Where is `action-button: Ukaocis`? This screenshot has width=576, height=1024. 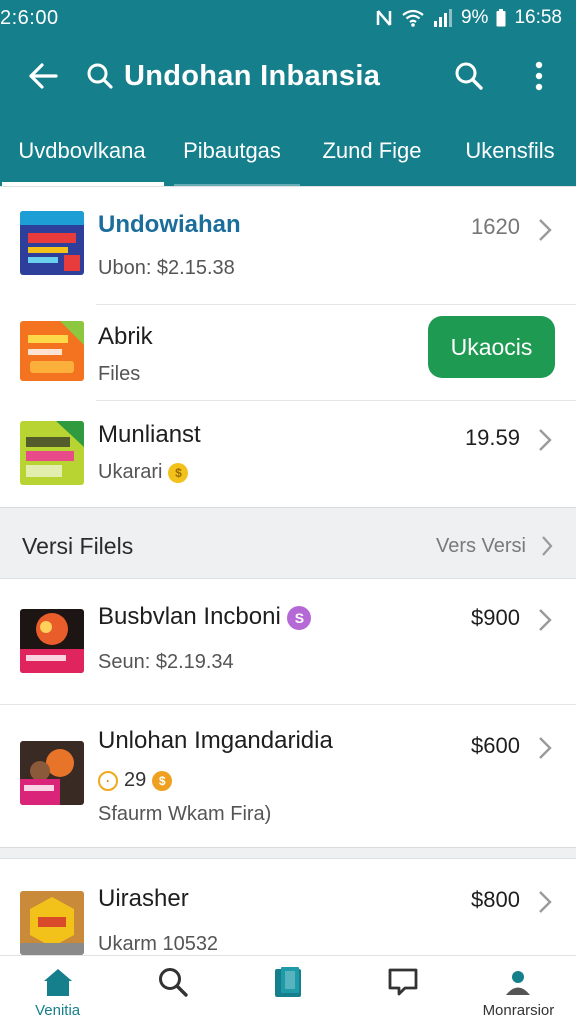 action-button: Ukaocis is located at coordinates (491, 347).